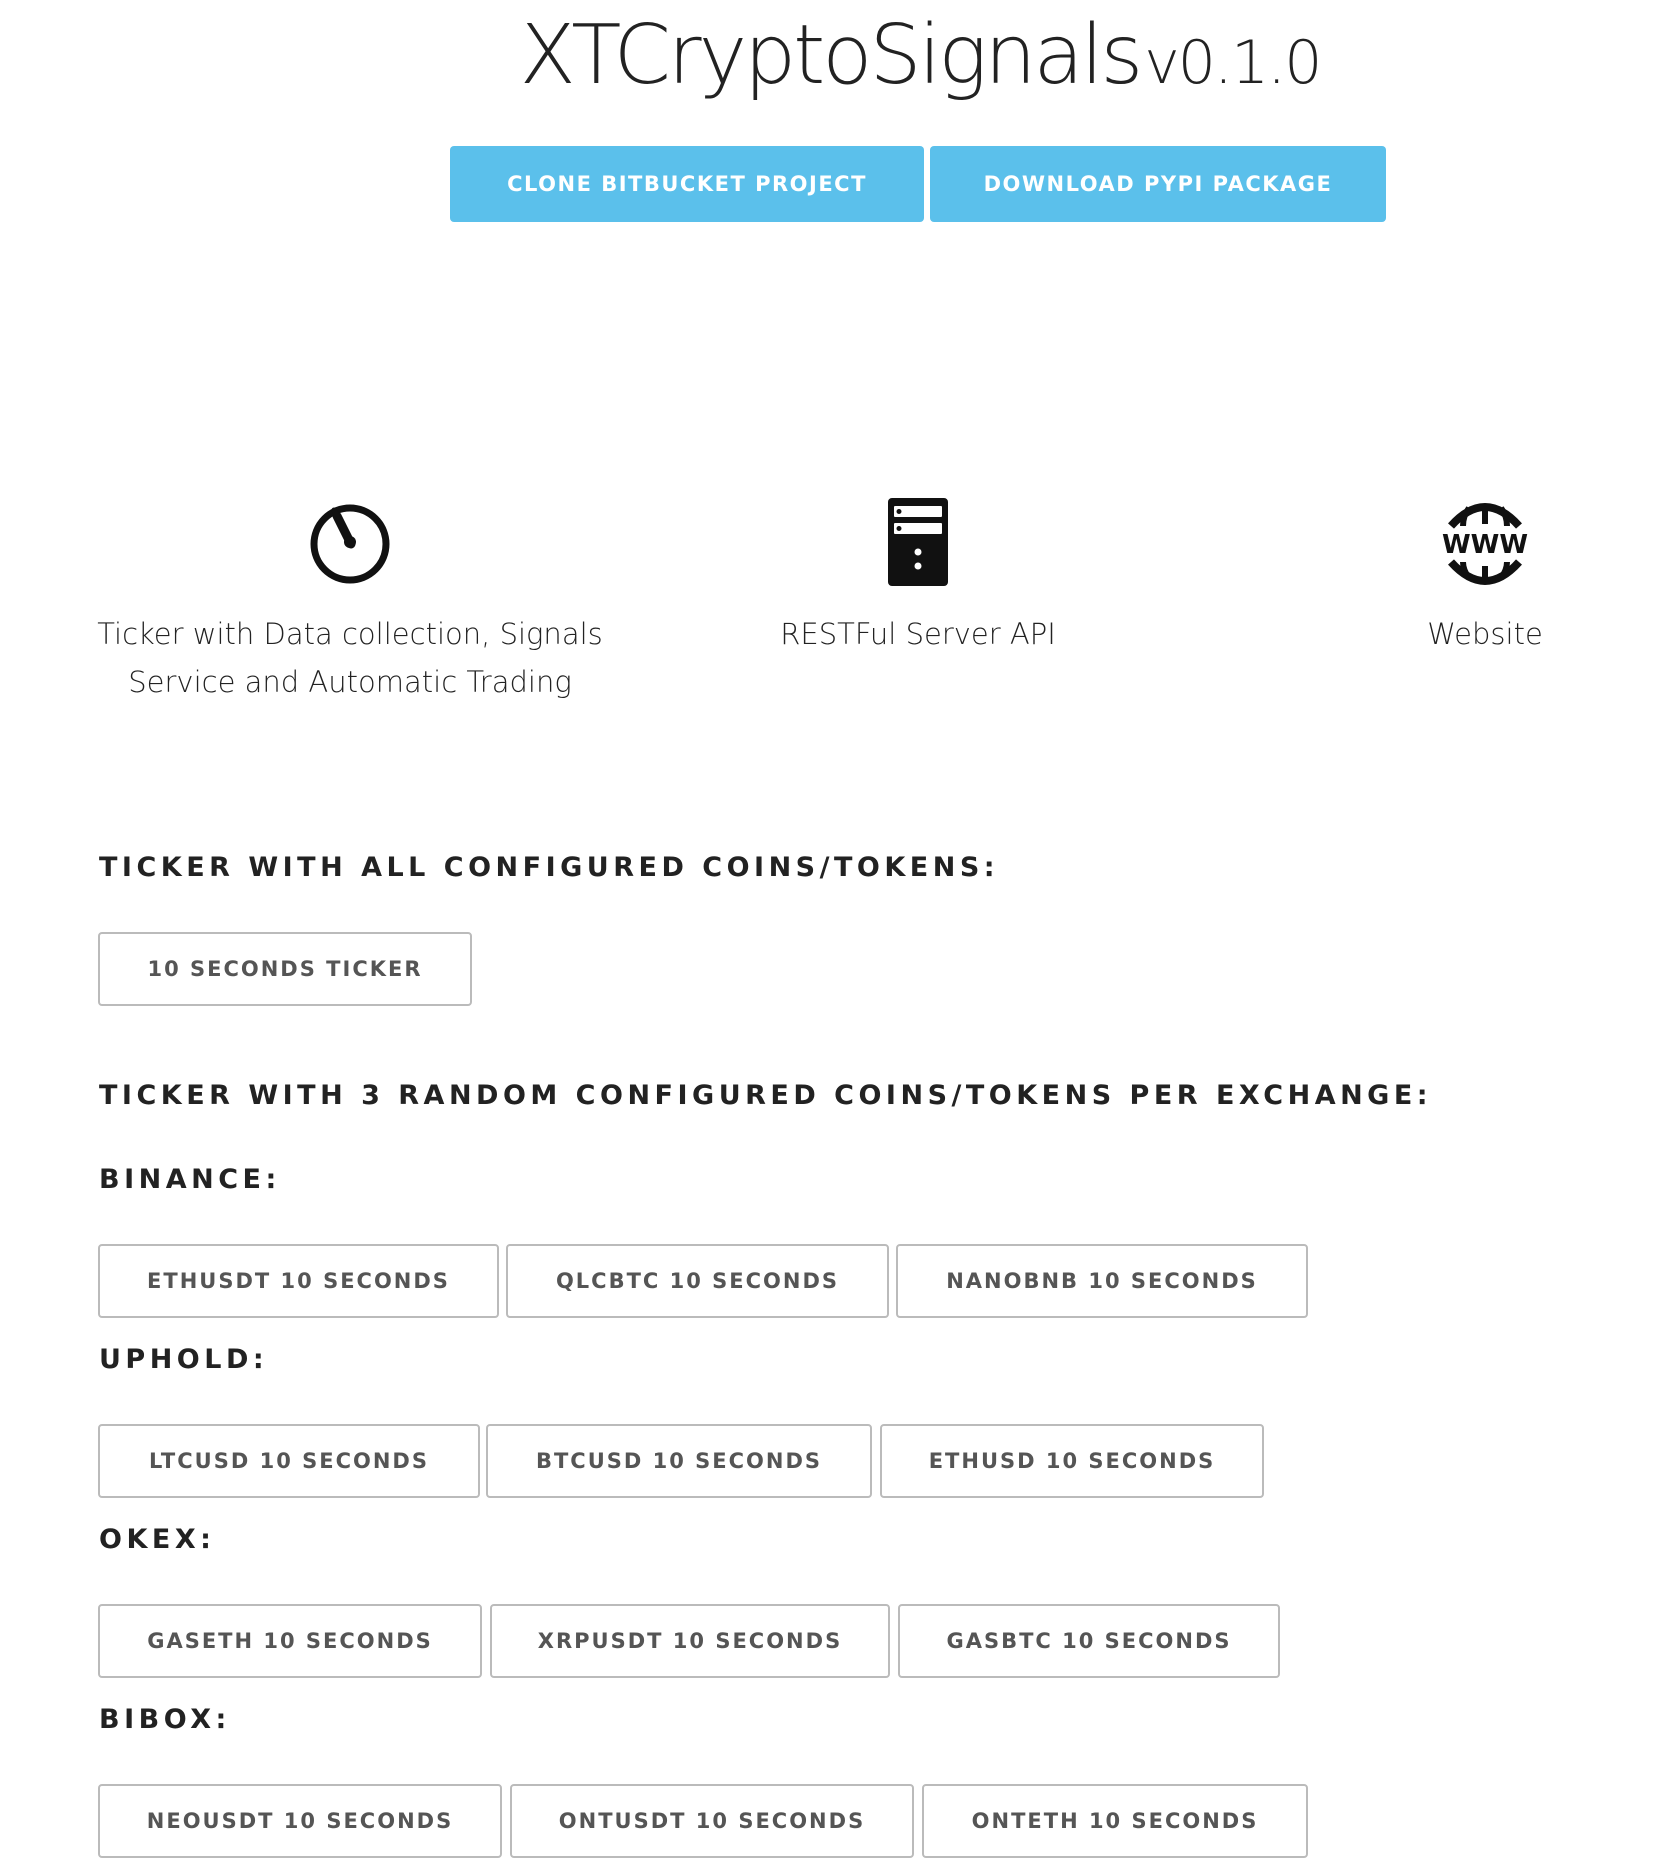 Image resolution: width=1656 pixels, height=1872 pixels. What do you see at coordinates (289, 1461) in the screenshot?
I see `uphold-ltcusd-button: LTCUSD 10 SECONDS` at bounding box center [289, 1461].